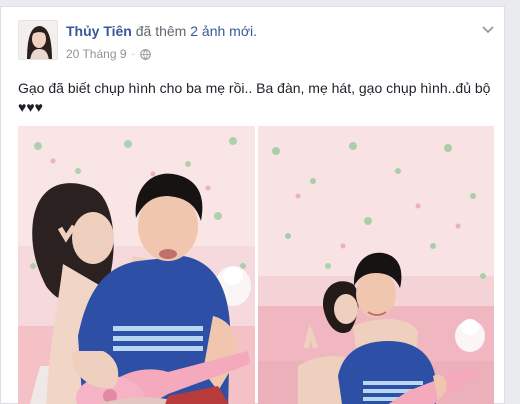 The width and height of the screenshot is (520, 404). Describe the element at coordinates (38, 40) in the screenshot. I see `author-avatar` at that location.